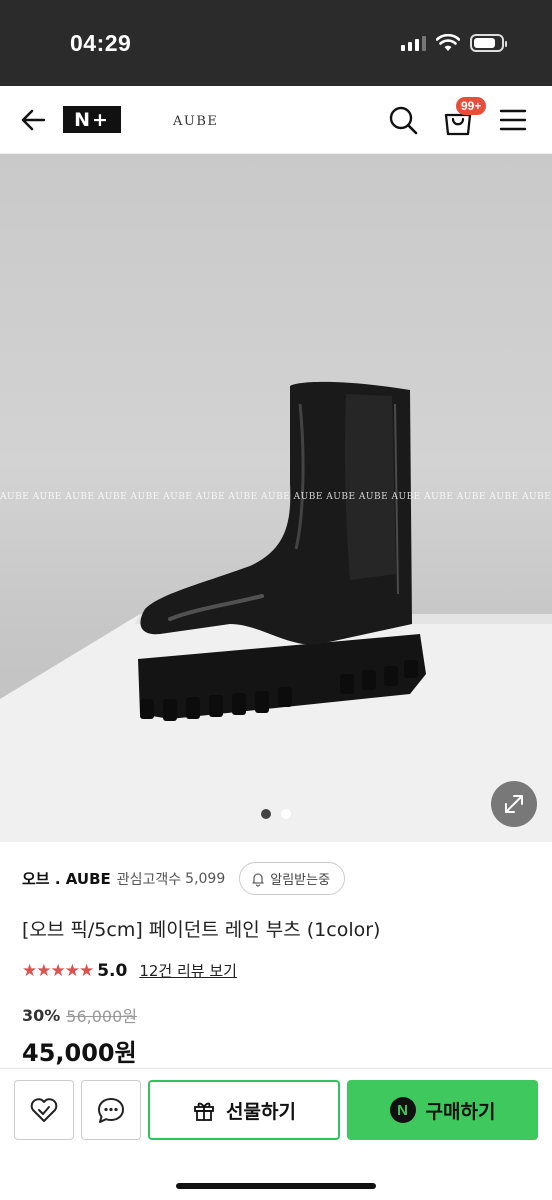 The height and width of the screenshot is (1200, 552). I want to click on buy-button: N 구매하기, so click(442, 1110).